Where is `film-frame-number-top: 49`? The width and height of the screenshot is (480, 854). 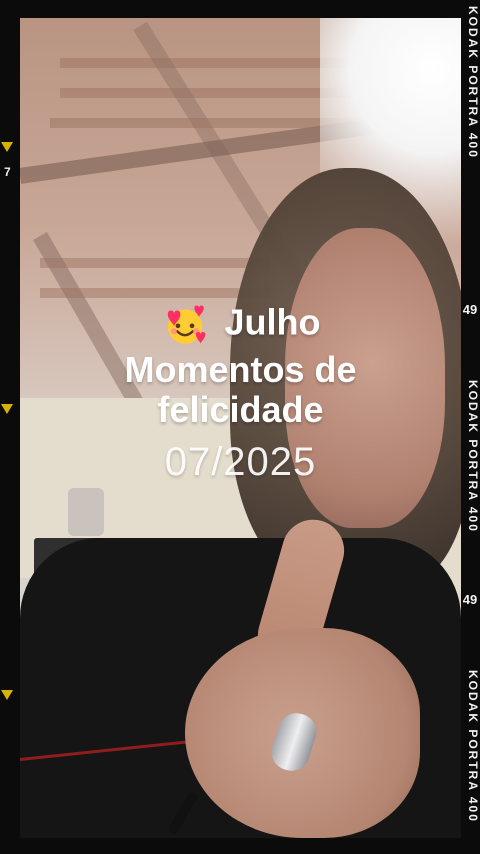 film-frame-number-top: 49 is located at coordinates (470, 309).